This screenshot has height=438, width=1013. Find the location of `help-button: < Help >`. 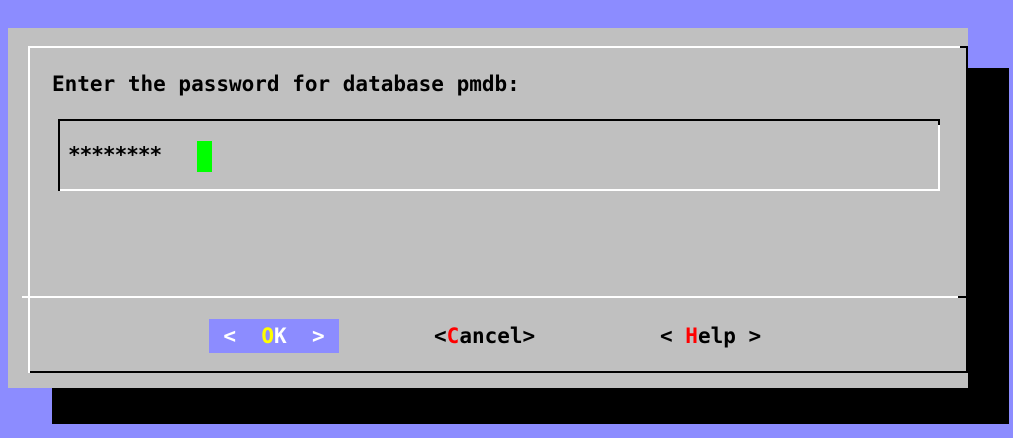

help-button: < Help > is located at coordinates (710, 336).